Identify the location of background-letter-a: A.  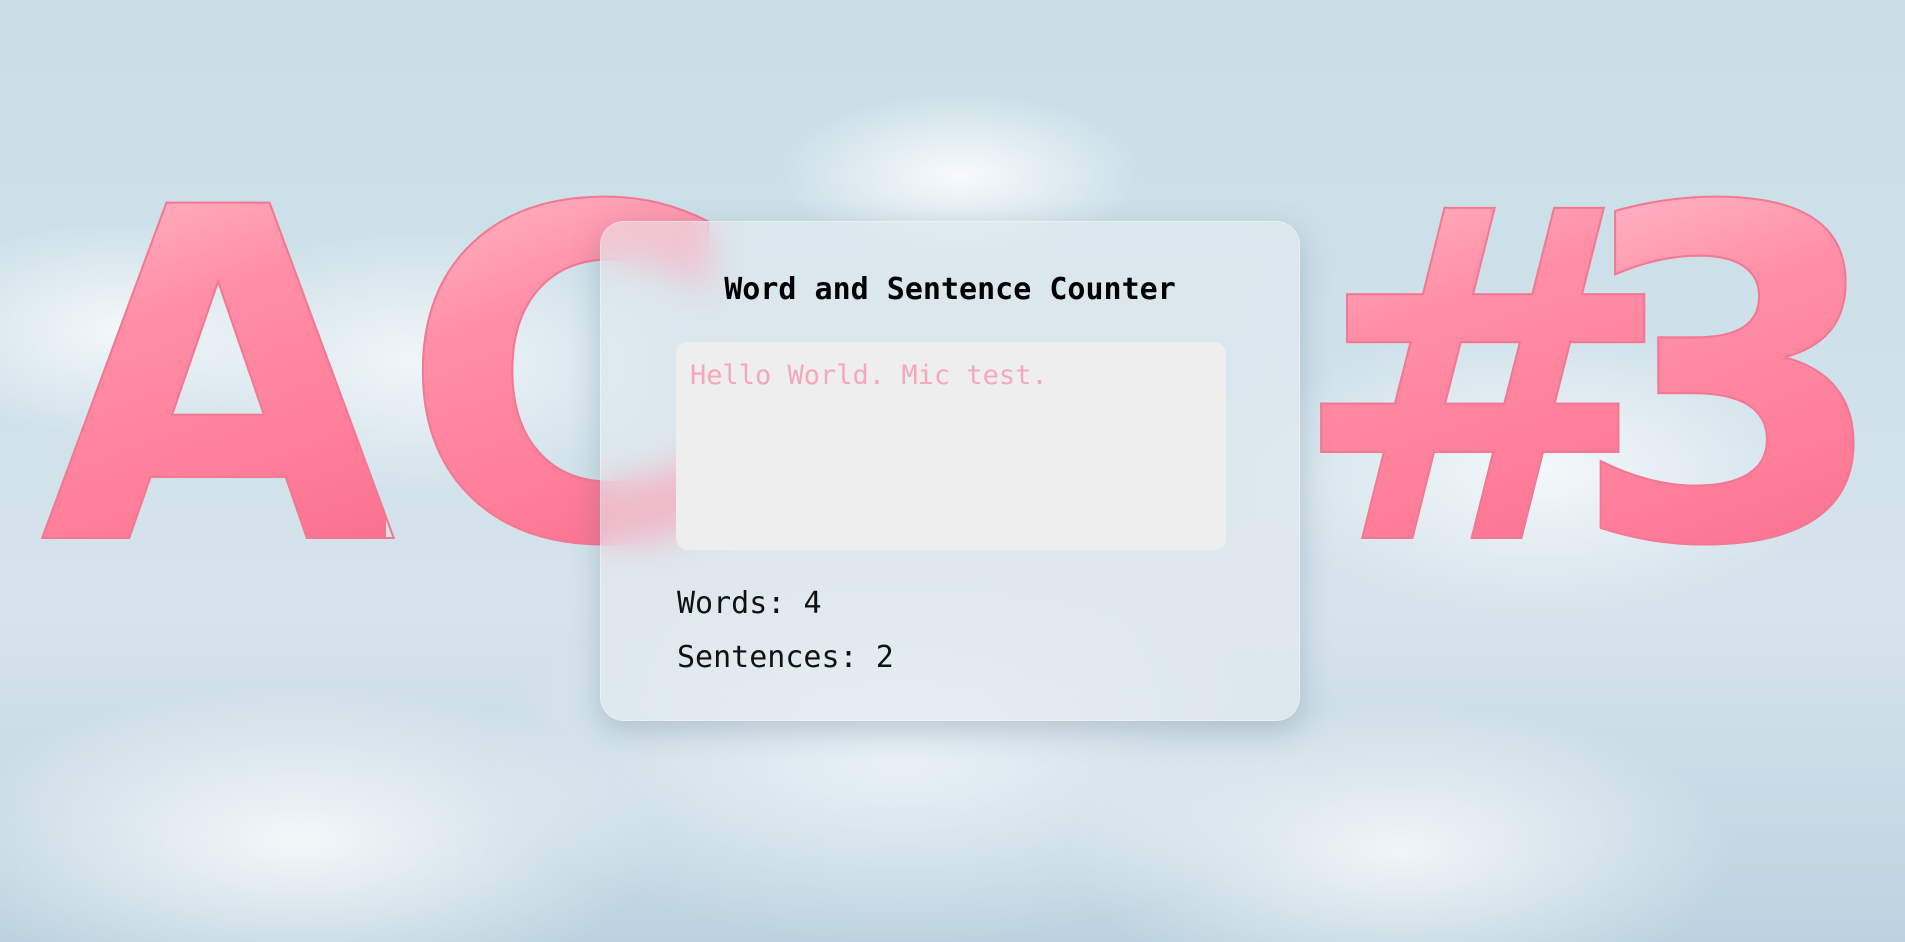
(218, 379).